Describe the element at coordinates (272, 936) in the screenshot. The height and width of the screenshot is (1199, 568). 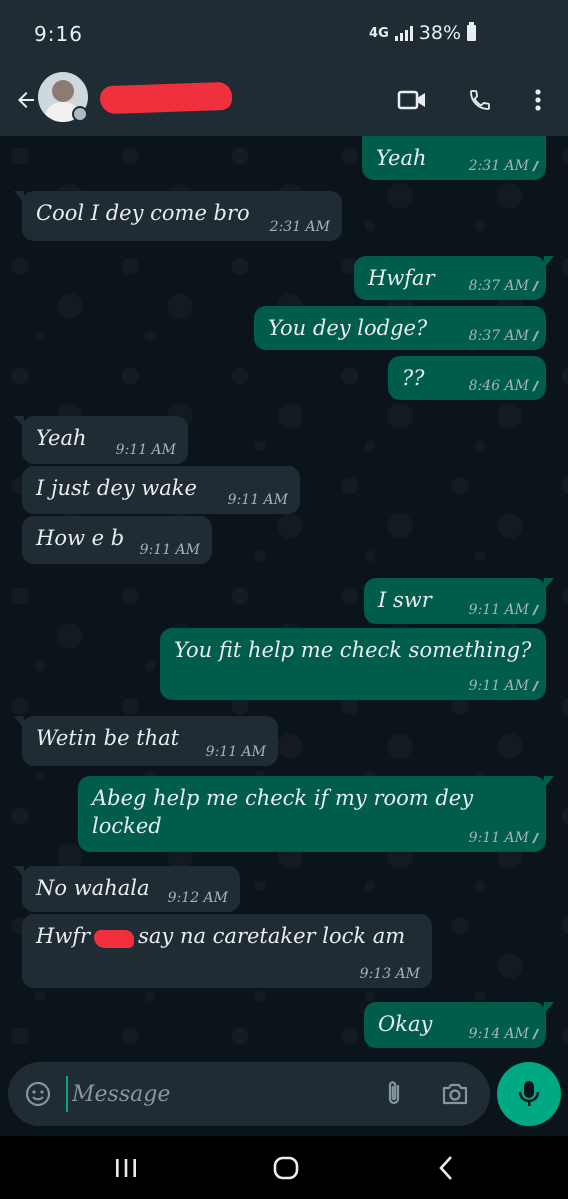
I see `message-text-after: say na caretaker lock am` at that location.